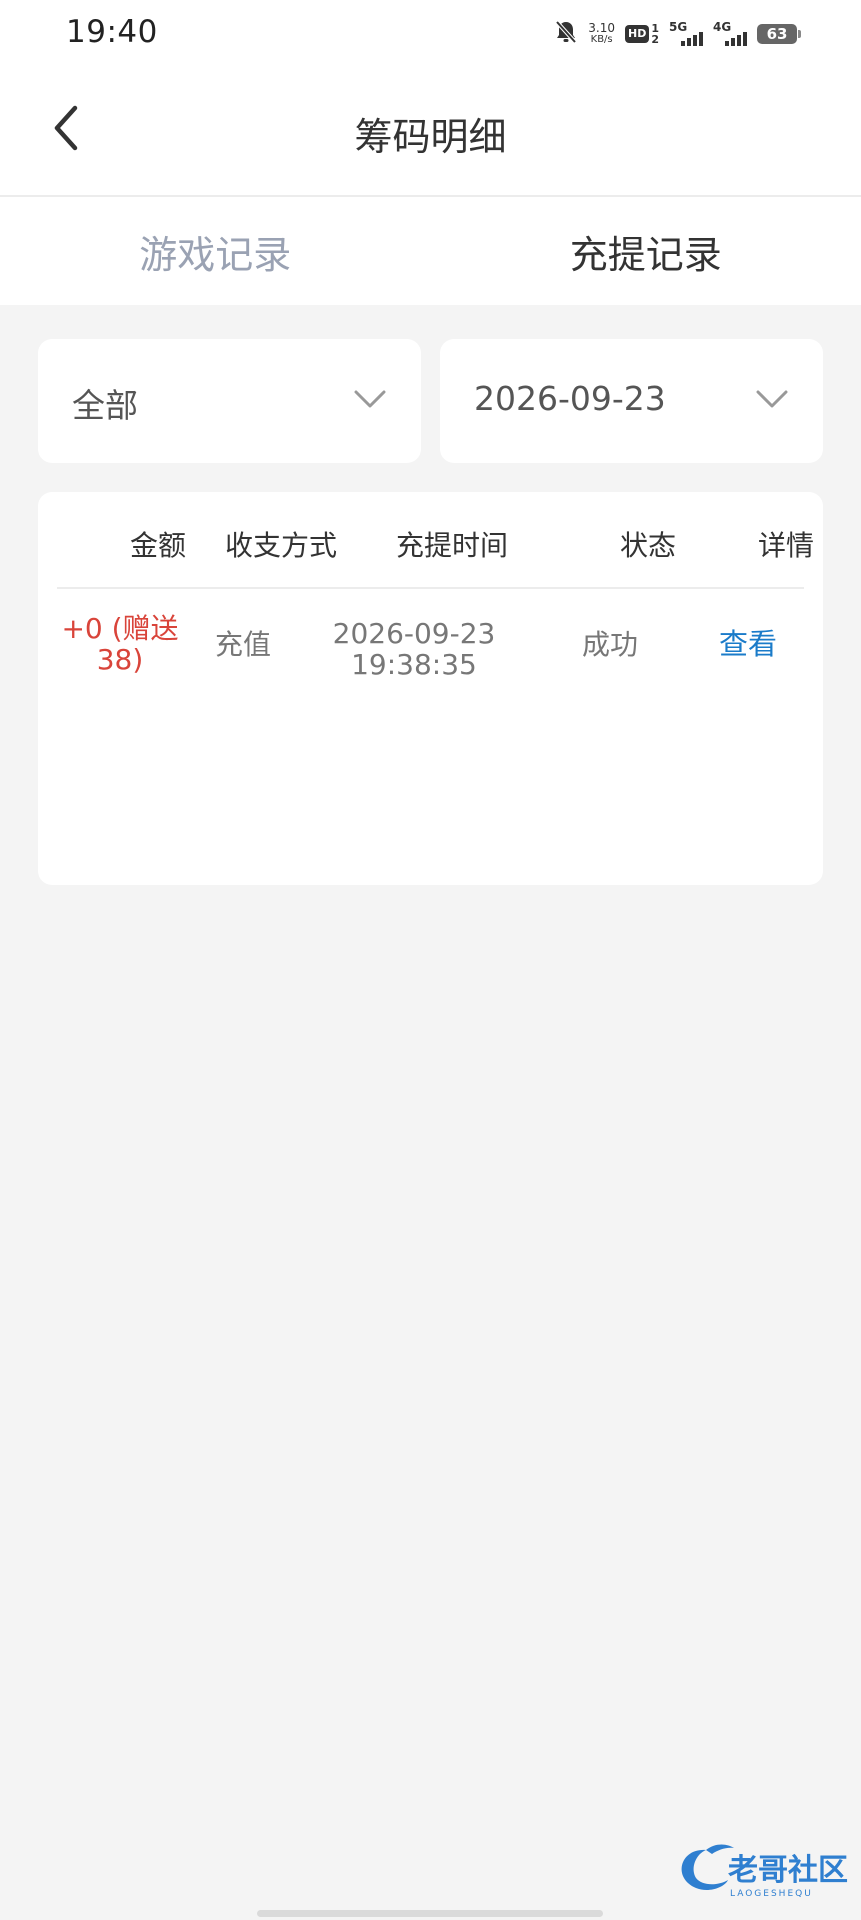  What do you see at coordinates (601, 28) in the screenshot?
I see `net-speed-value: 3.10` at bounding box center [601, 28].